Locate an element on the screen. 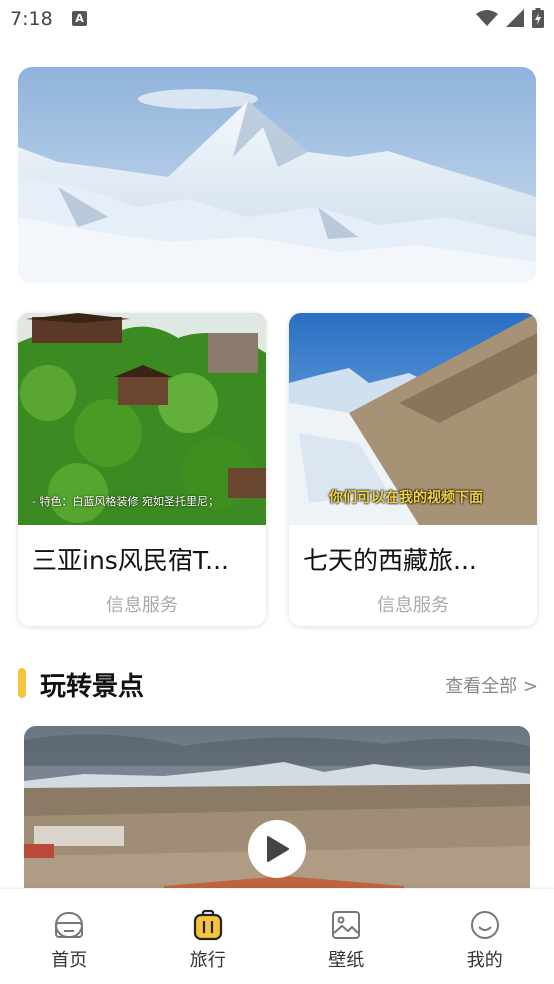  home-icon is located at coordinates (69, 925).